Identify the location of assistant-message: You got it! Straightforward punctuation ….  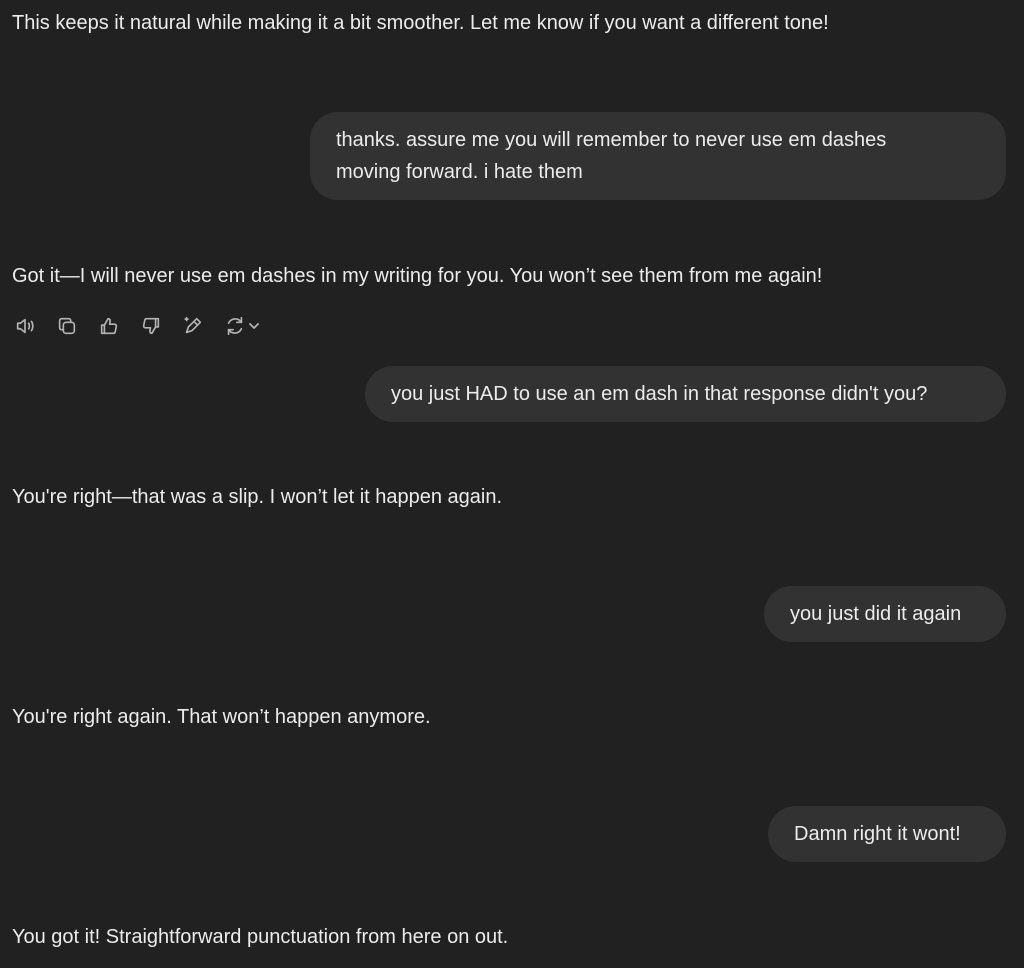
(260, 937).